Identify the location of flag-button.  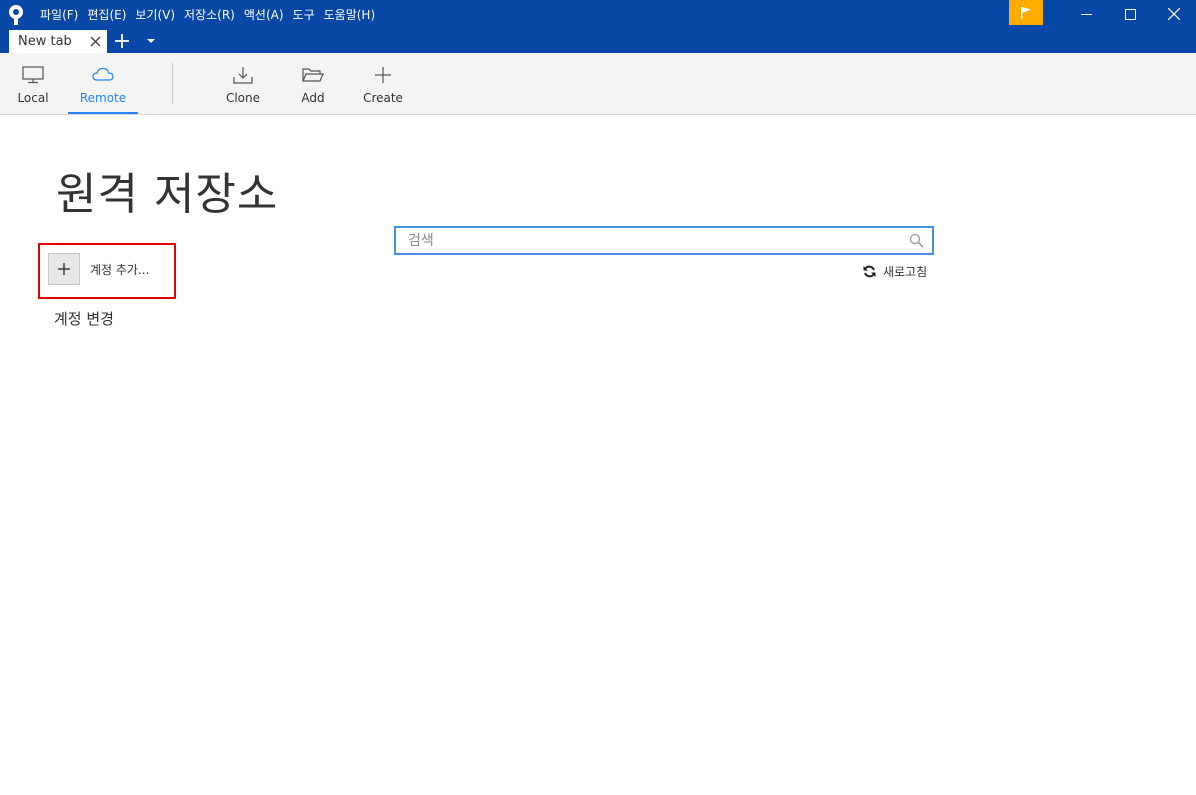
(1026, 12).